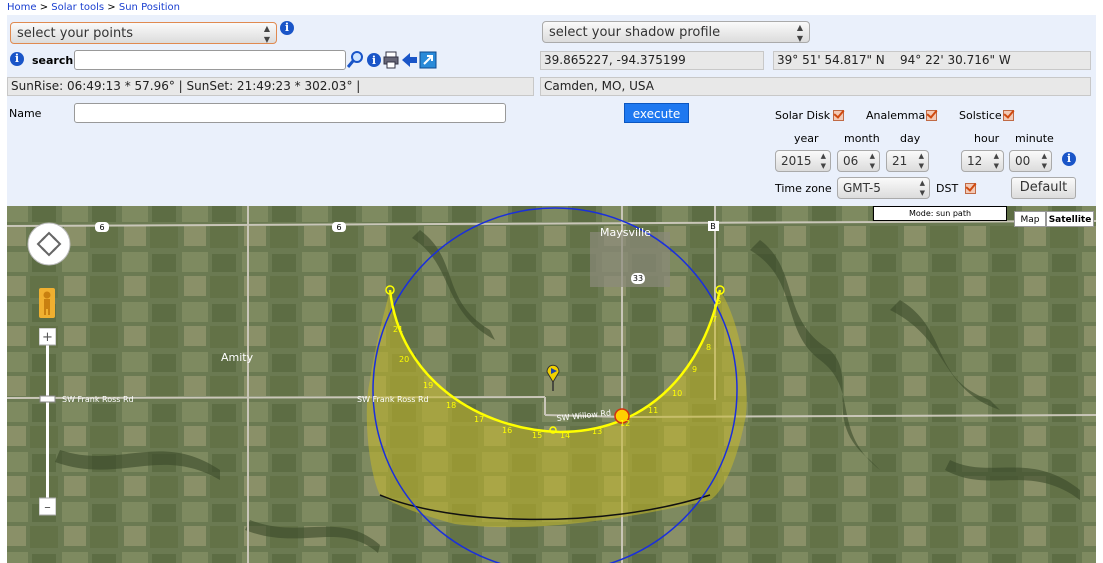 The width and height of the screenshot is (1103, 563). What do you see at coordinates (694, 369) in the screenshot?
I see `hour-label: 9` at bounding box center [694, 369].